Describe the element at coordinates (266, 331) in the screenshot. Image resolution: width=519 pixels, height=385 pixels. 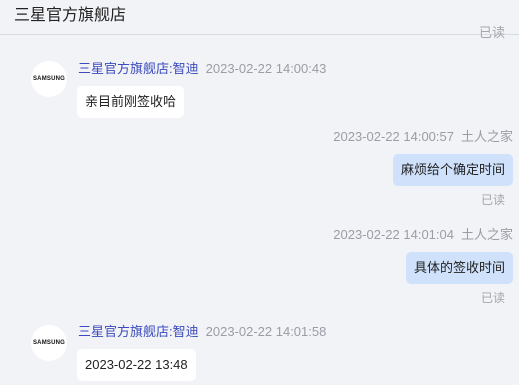
I see `message-time: 2023-02-22 14:01:58` at that location.